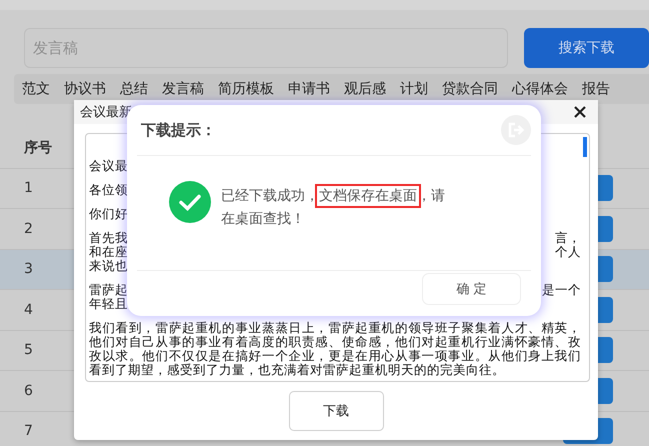  Describe the element at coordinates (108, 304) in the screenshot. I see `document-text: 年轻且` at that location.